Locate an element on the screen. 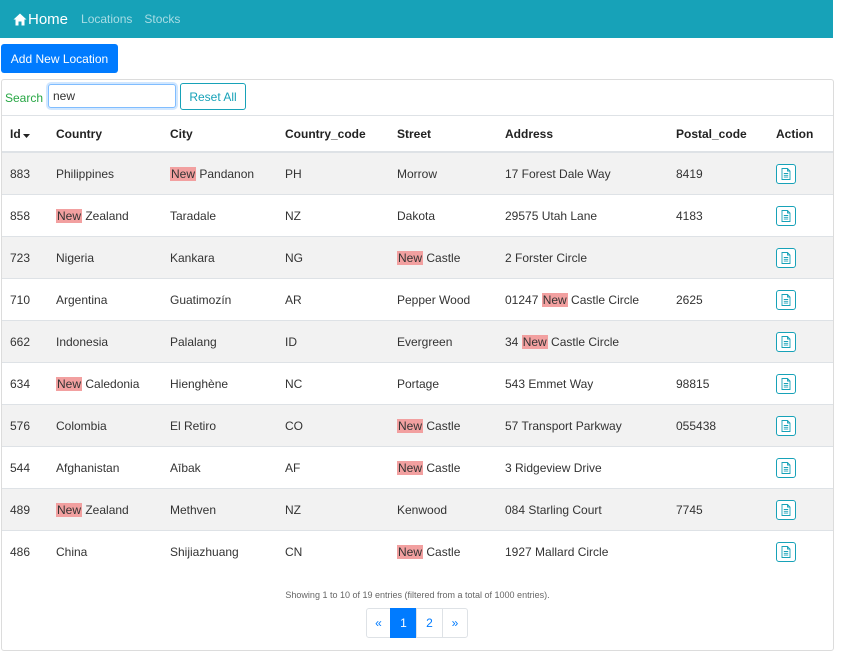 The image size is (844, 651). cell-postal-code: 055438 is located at coordinates (718, 425).